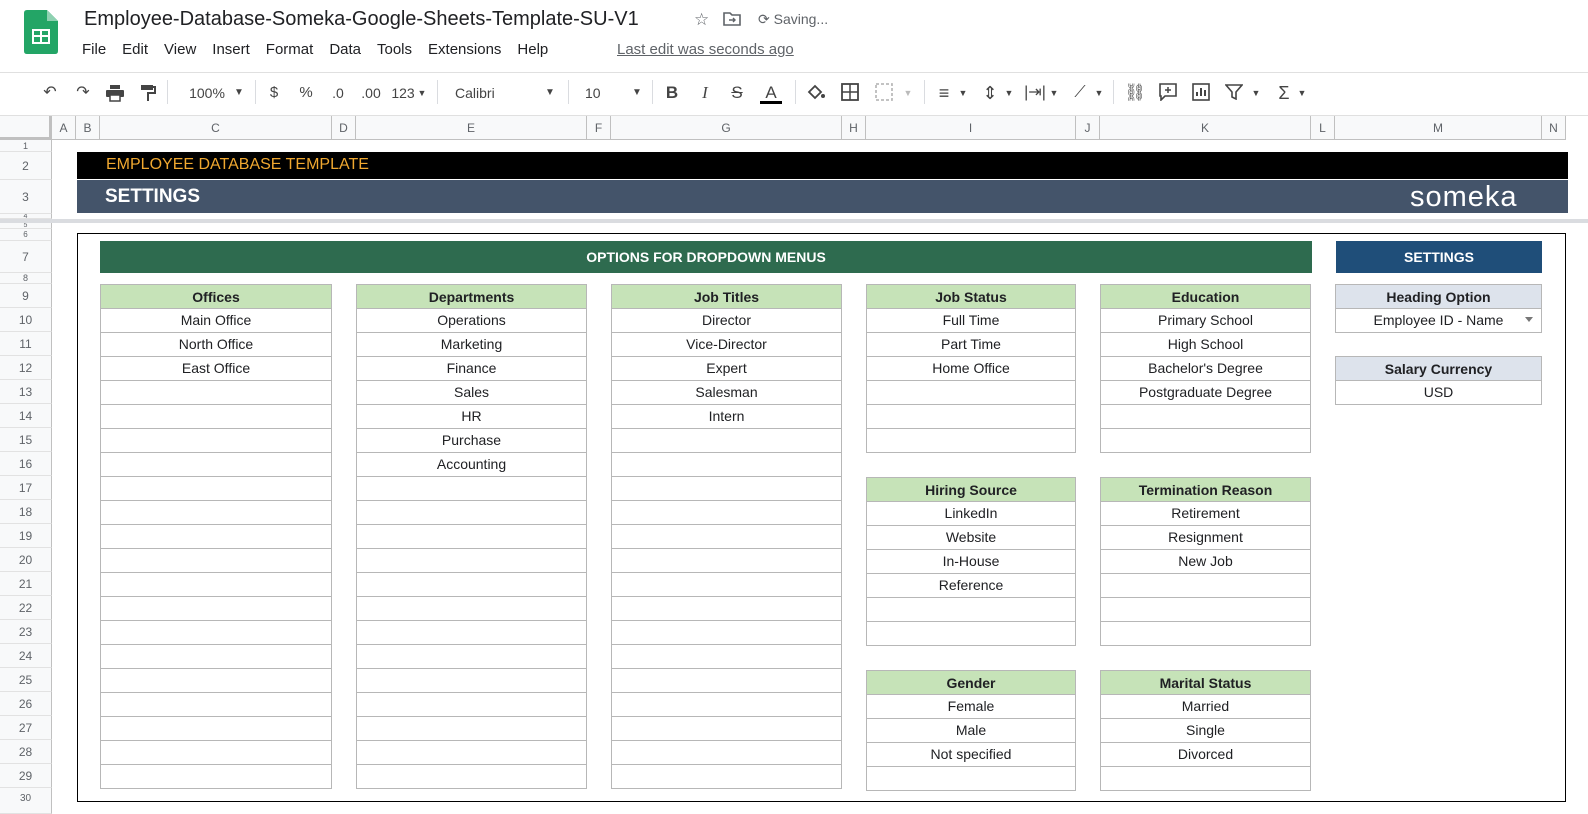  I want to click on zoom-dropdown-icon: ▼, so click(239, 93).